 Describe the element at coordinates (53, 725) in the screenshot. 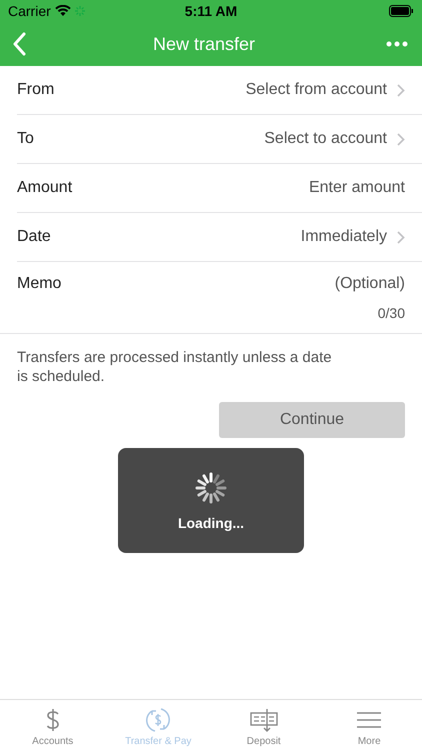

I see `tab-item: Accounts` at that location.